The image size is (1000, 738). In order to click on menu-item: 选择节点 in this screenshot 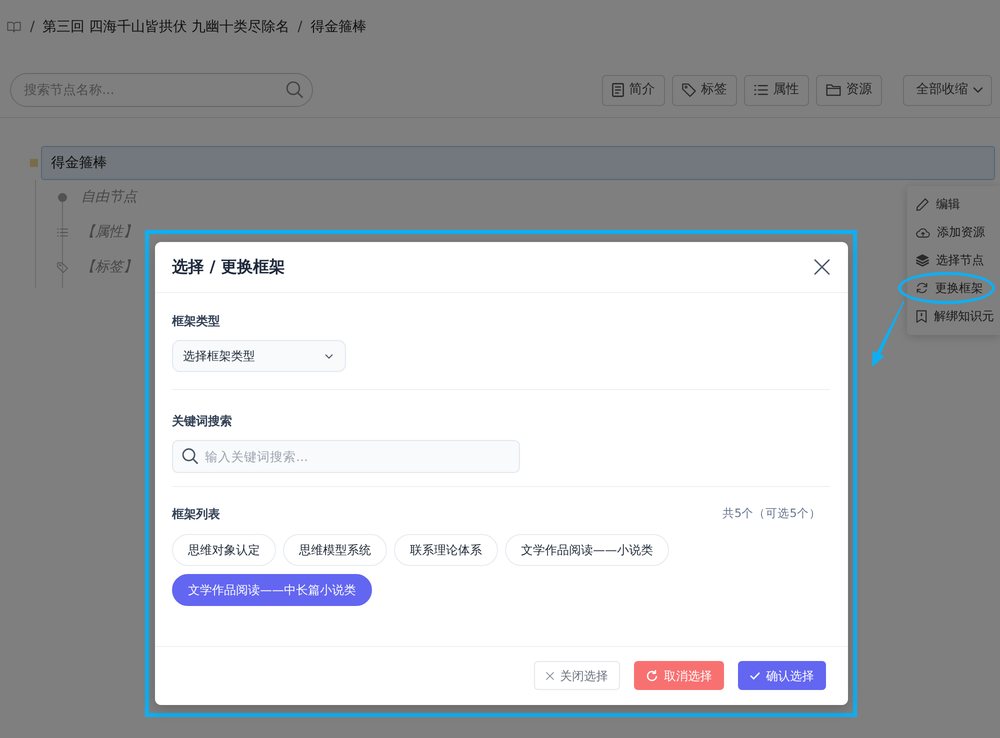, I will do `click(953, 260)`.